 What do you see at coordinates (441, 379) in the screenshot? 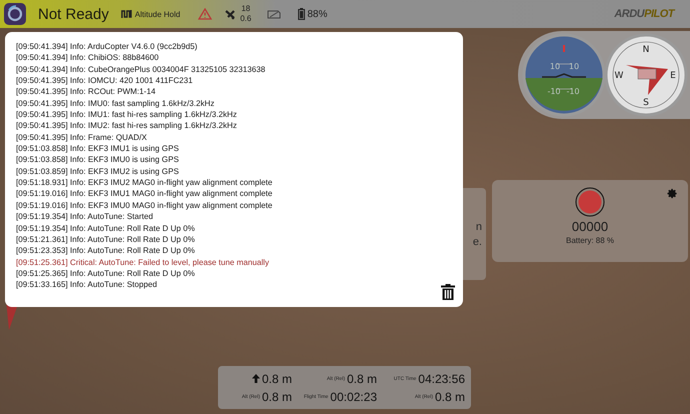
I see `telemetry-value: 04:23:56` at bounding box center [441, 379].